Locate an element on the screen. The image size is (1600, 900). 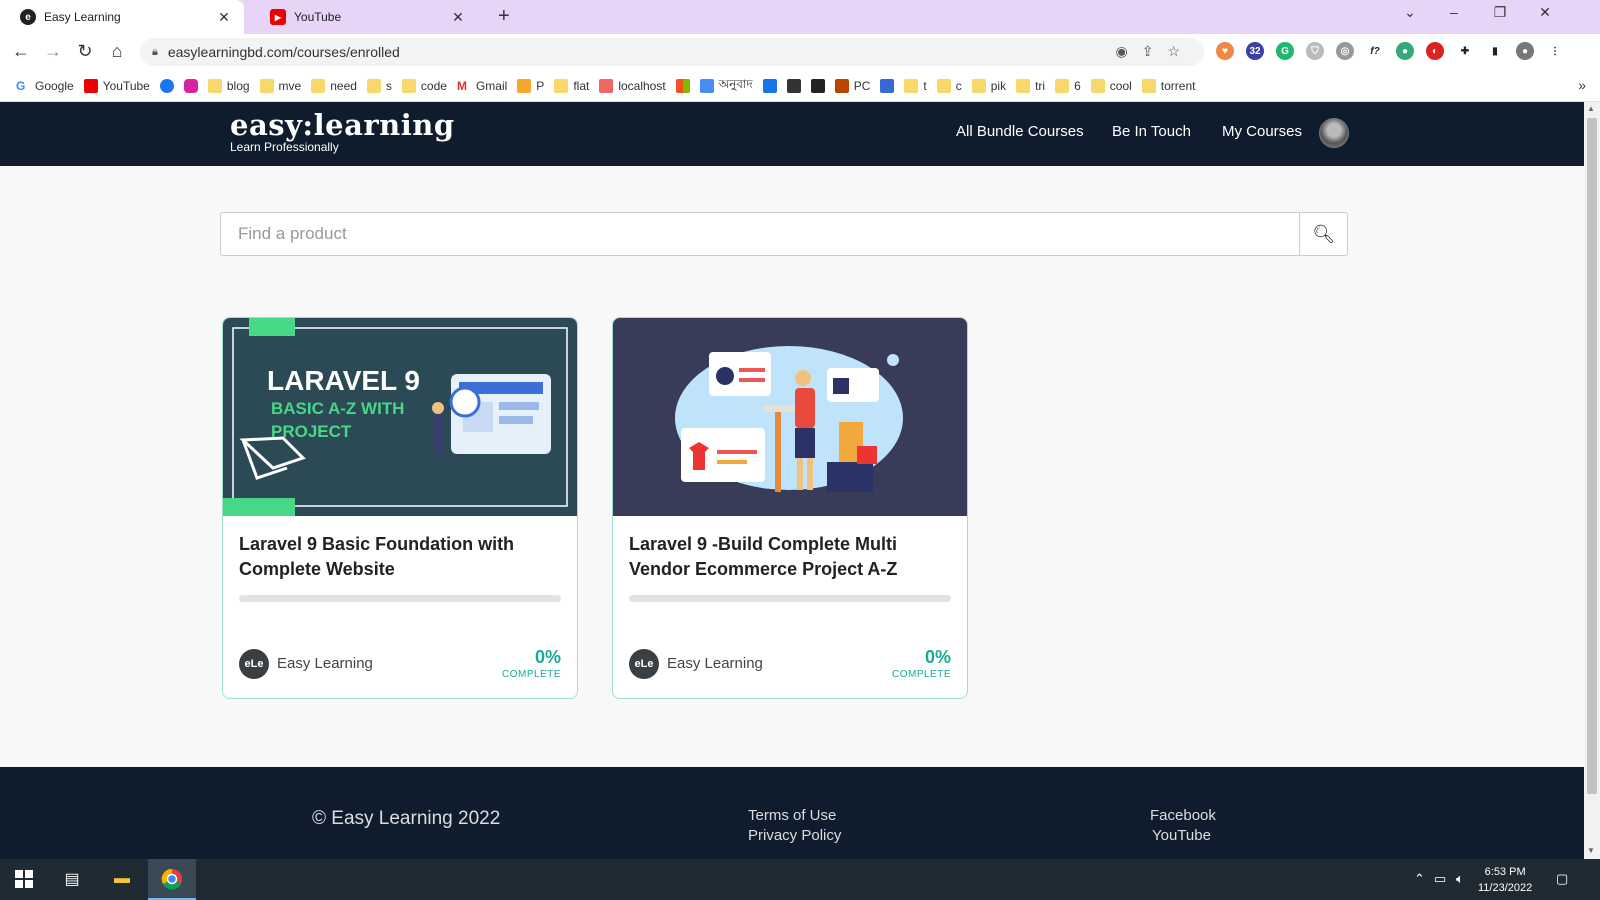
grammarly-icon: G is located at coordinates (1285, 51).